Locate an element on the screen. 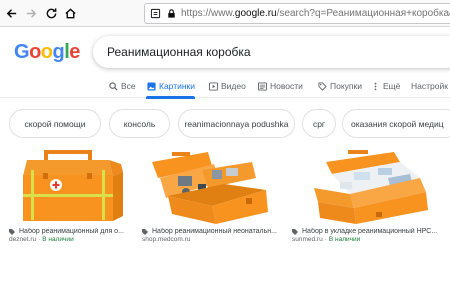 The width and height of the screenshot is (450, 281). tab-news: Новости is located at coordinates (280, 86).